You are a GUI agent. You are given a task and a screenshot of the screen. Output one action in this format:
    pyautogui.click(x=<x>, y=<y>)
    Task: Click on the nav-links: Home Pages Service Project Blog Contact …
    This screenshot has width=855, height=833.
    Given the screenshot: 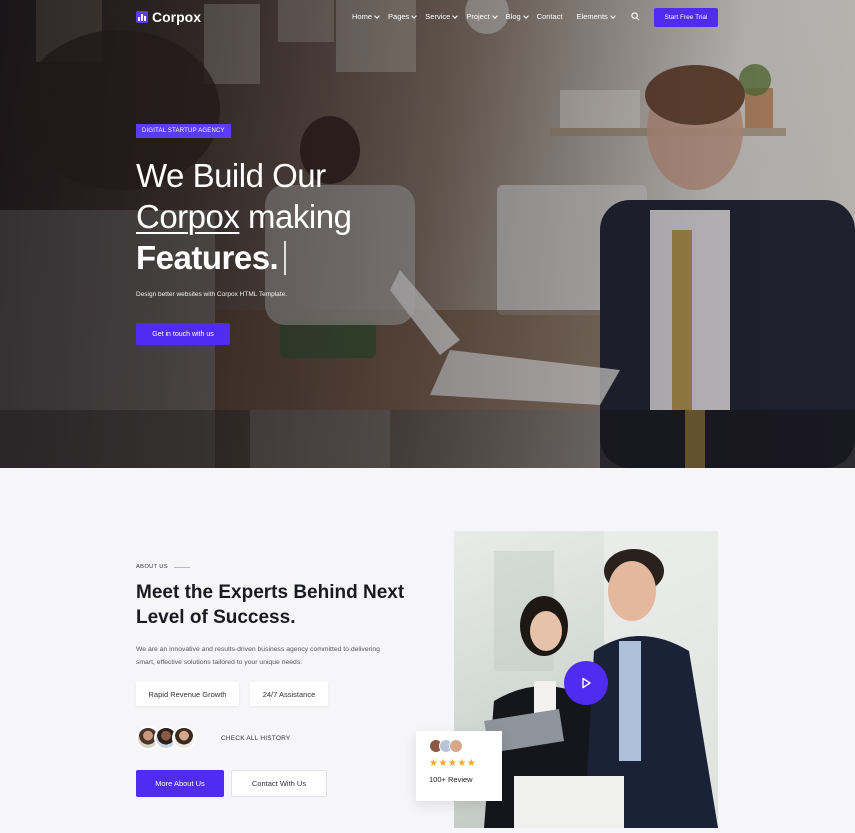 What is the action you would take?
    pyautogui.click(x=488, y=16)
    